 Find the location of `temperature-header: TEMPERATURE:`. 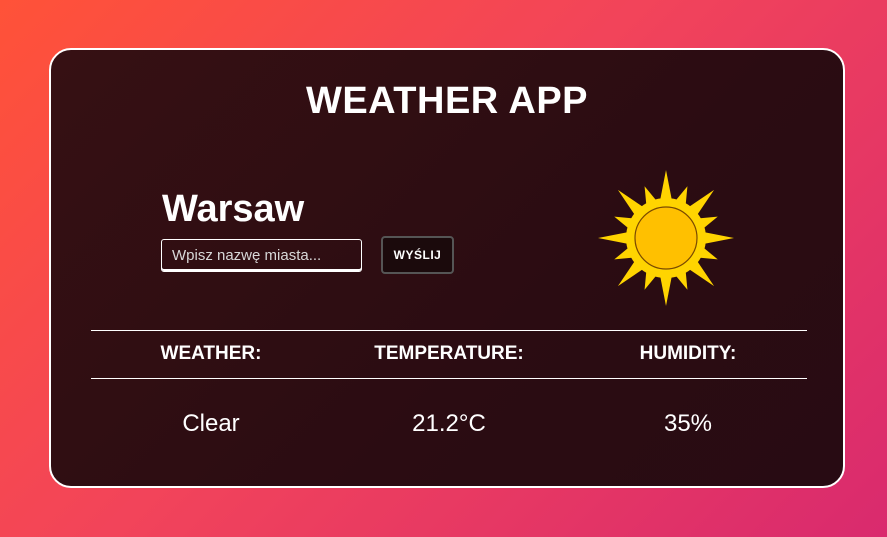

temperature-header: TEMPERATURE: is located at coordinates (449, 353).